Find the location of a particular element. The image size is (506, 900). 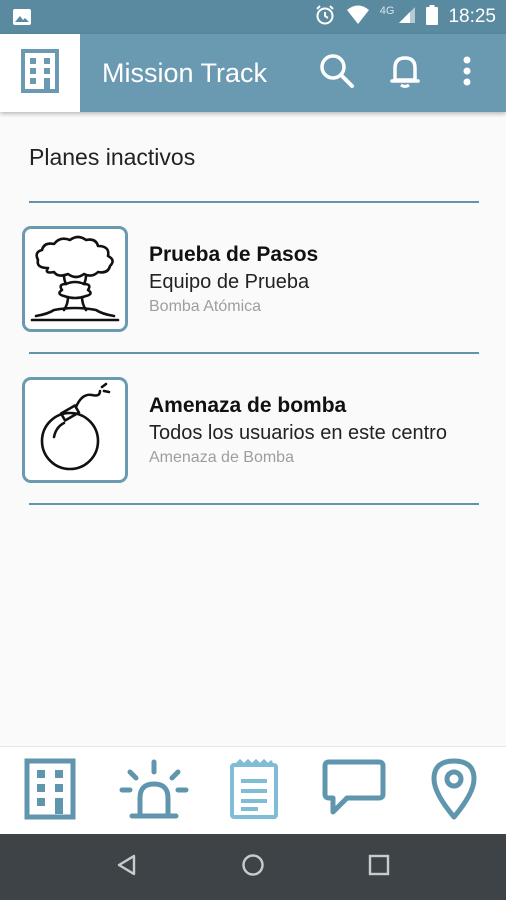

bell-icon is located at coordinates (405, 73).